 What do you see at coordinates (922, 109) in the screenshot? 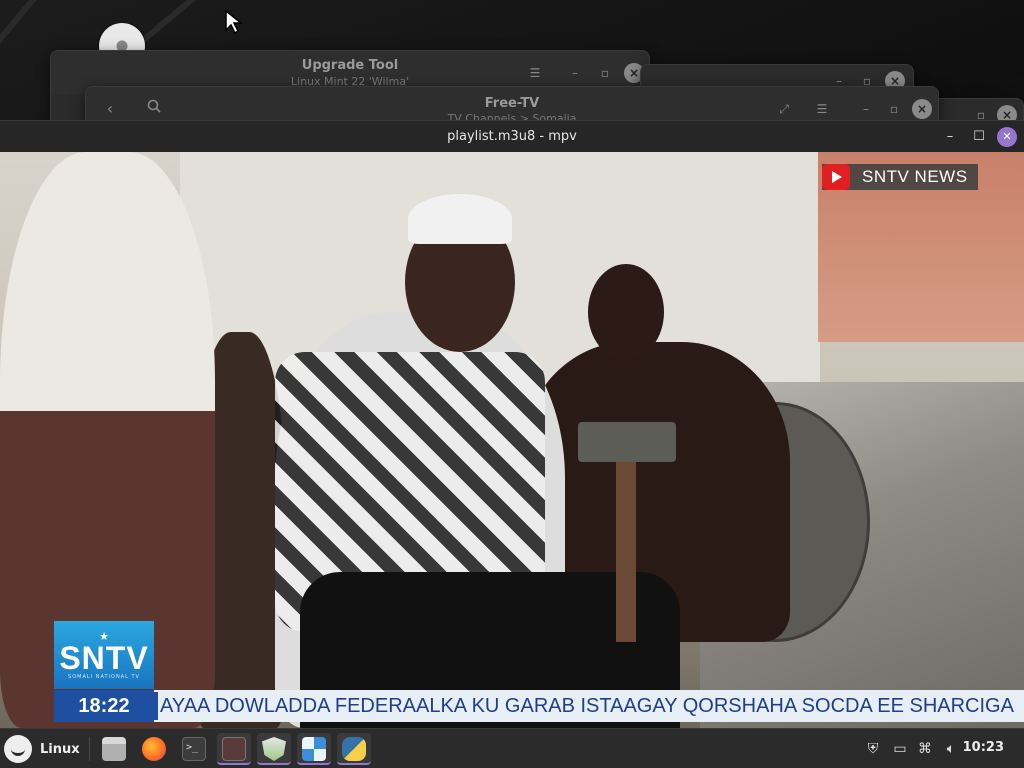
I see `close-icon: ×` at bounding box center [922, 109].